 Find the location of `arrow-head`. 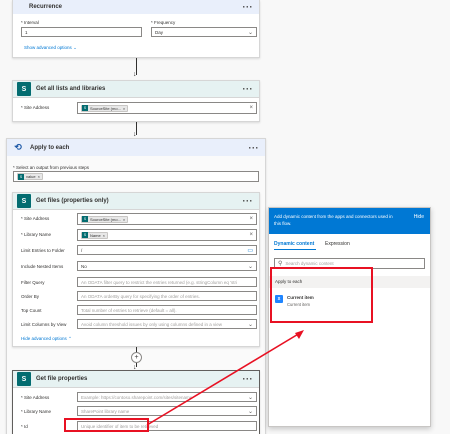

arrow-head is located at coordinates (299, 334).